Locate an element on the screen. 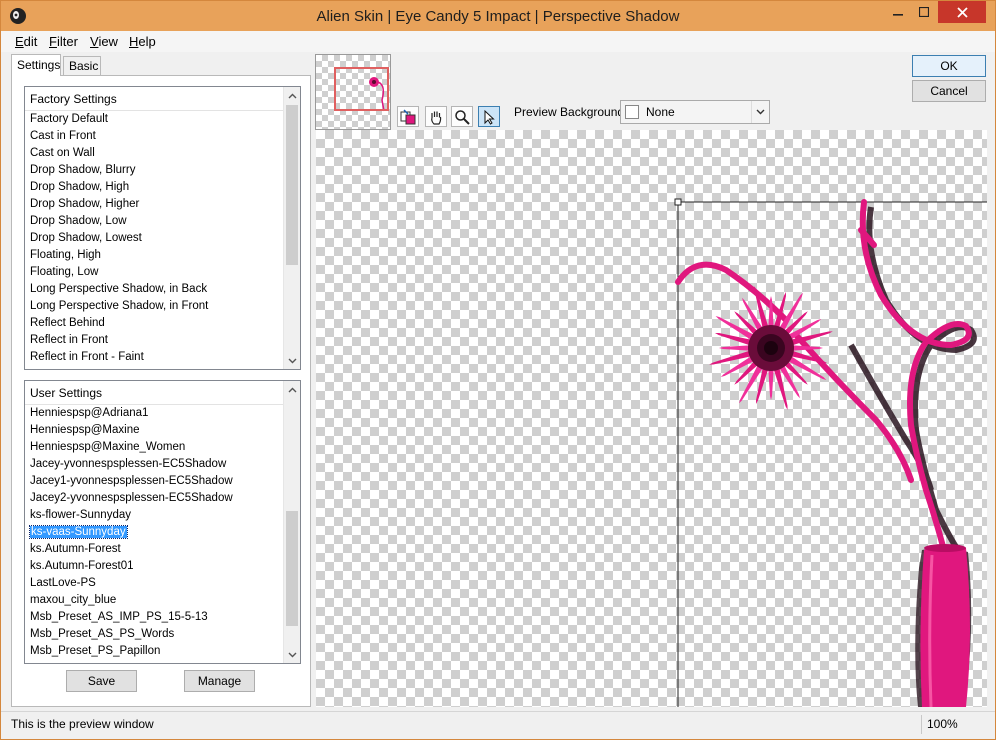 This screenshot has height=740, width=996. factory-list-item: Drop Shadow, Blurry is located at coordinates (154, 170).